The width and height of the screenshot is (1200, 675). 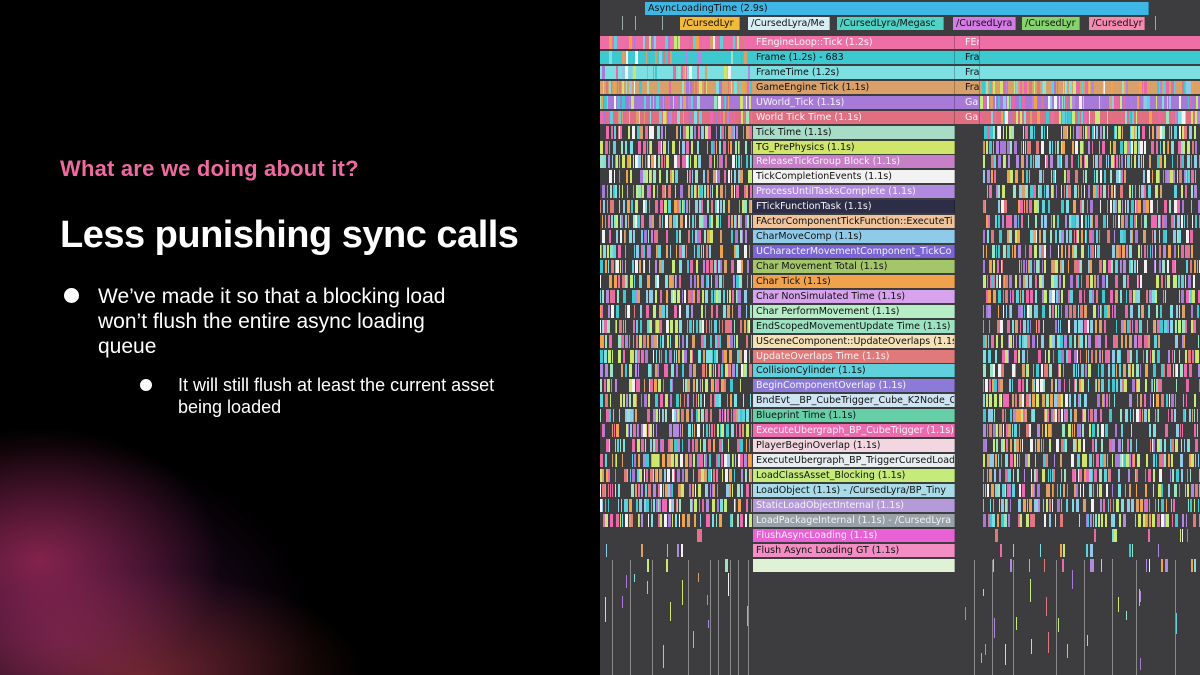 I want to click on timer-event: Char PerformMovement (1.1s), so click(x=854, y=311).